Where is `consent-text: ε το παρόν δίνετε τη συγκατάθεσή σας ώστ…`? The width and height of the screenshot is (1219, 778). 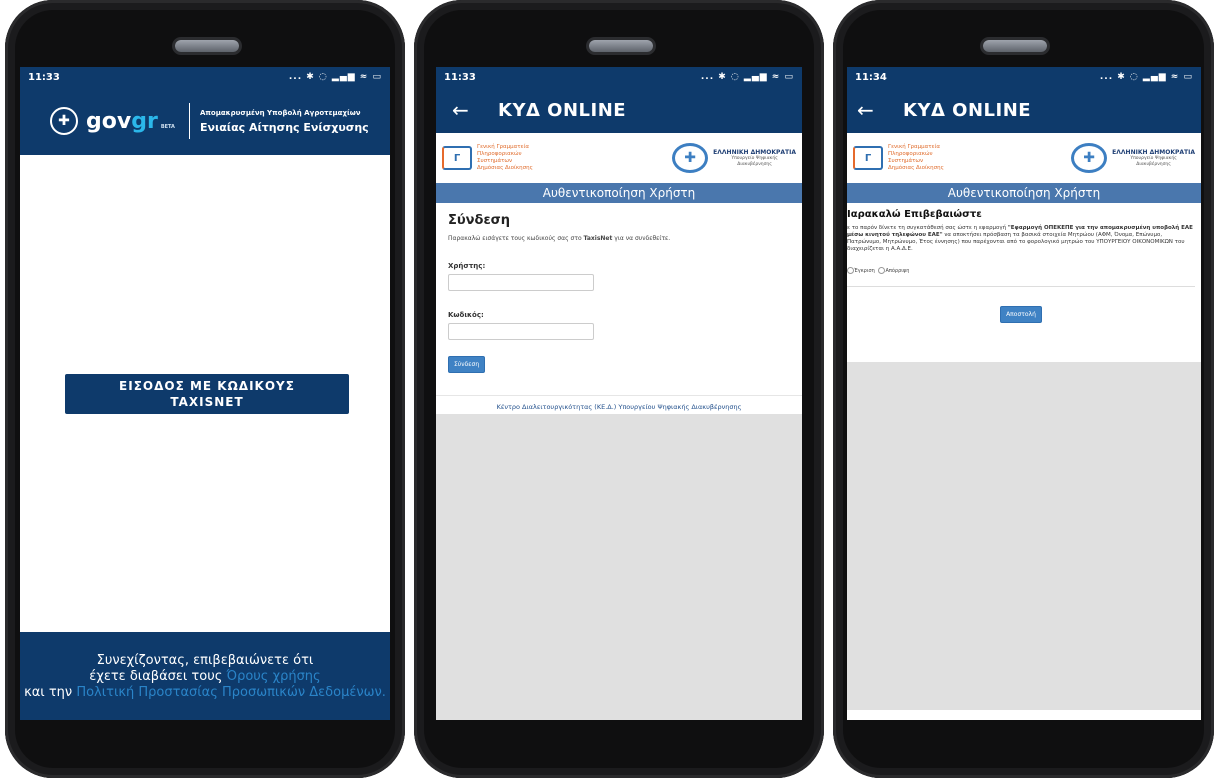
consent-text: ε το παρόν δίνετε τη συγκατάθεσή σας ώστ… is located at coordinates (1020, 238).